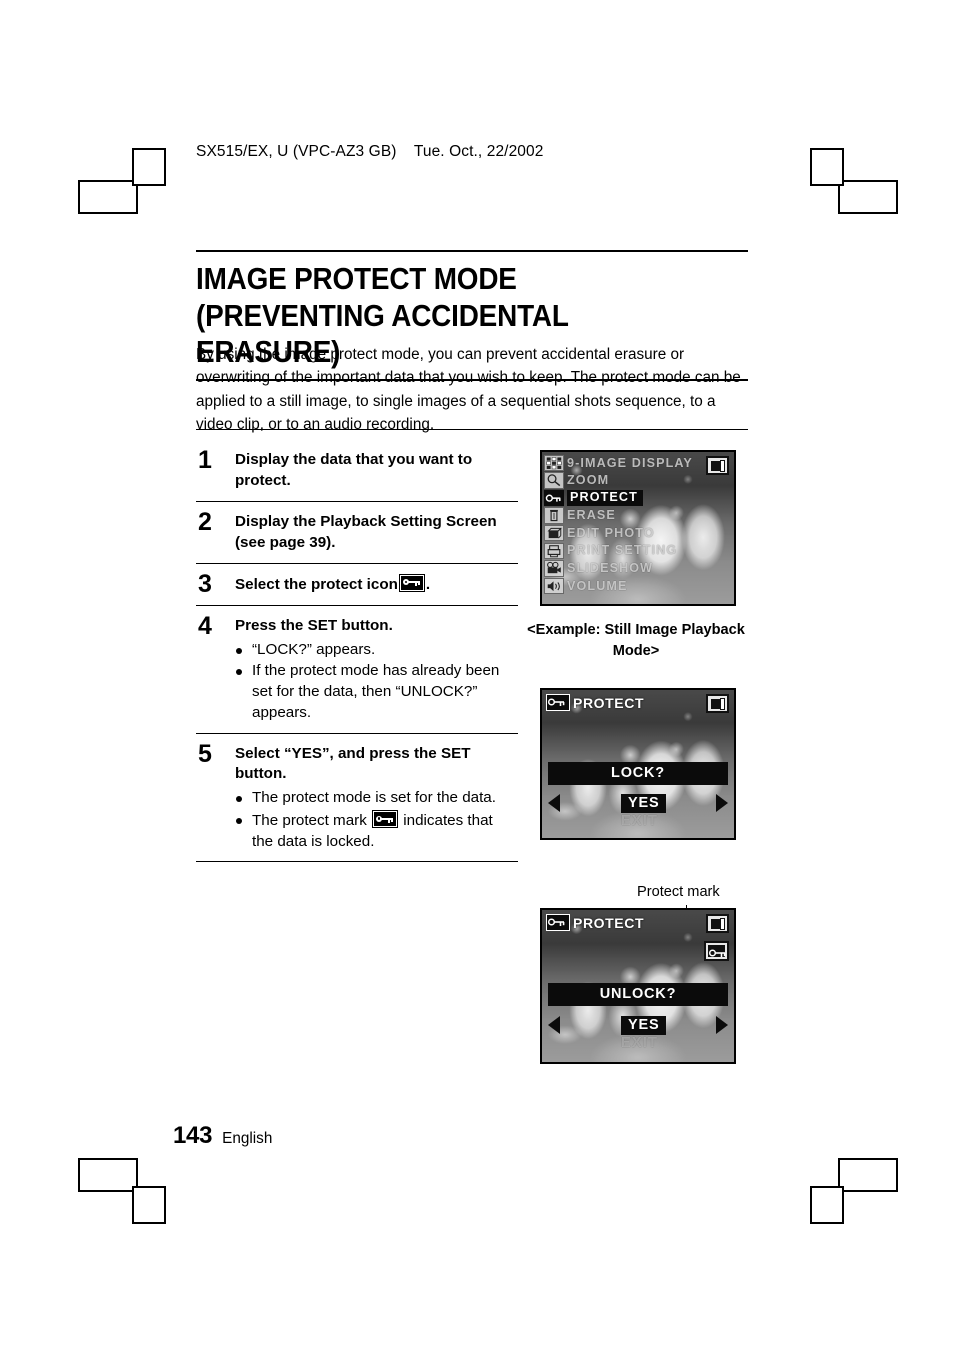 The image size is (954, 1352). I want to click on bullet-item: The protect mode is set for the data., so click(376, 798).